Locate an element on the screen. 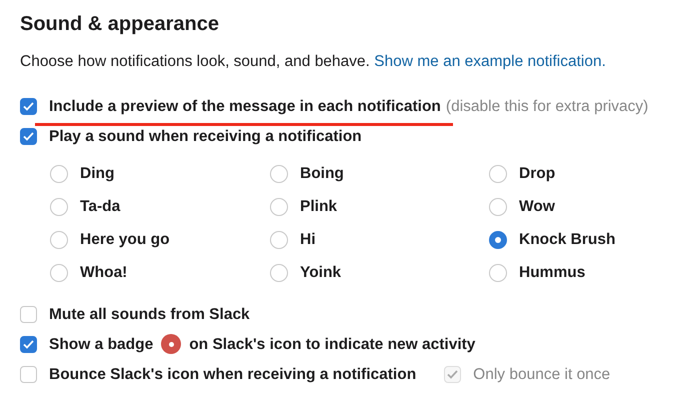 This screenshot has height=409, width=700. option-label: Only bounce it once is located at coordinates (541, 374).